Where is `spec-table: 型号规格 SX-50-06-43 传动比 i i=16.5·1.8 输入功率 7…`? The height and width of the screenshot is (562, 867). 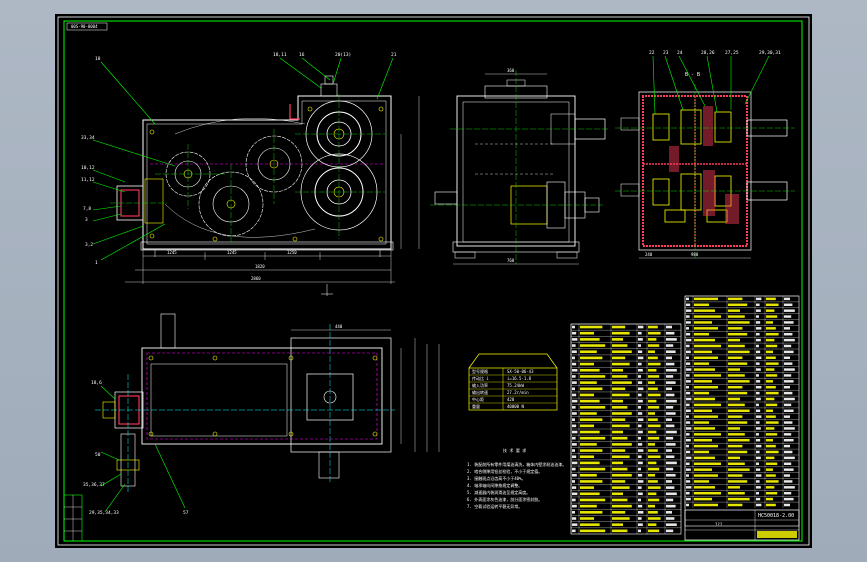 spec-table: 型号规格 SX-50-06-43 传动比 i i=16.5·1.8 输入功率 7… is located at coordinates (513, 382).